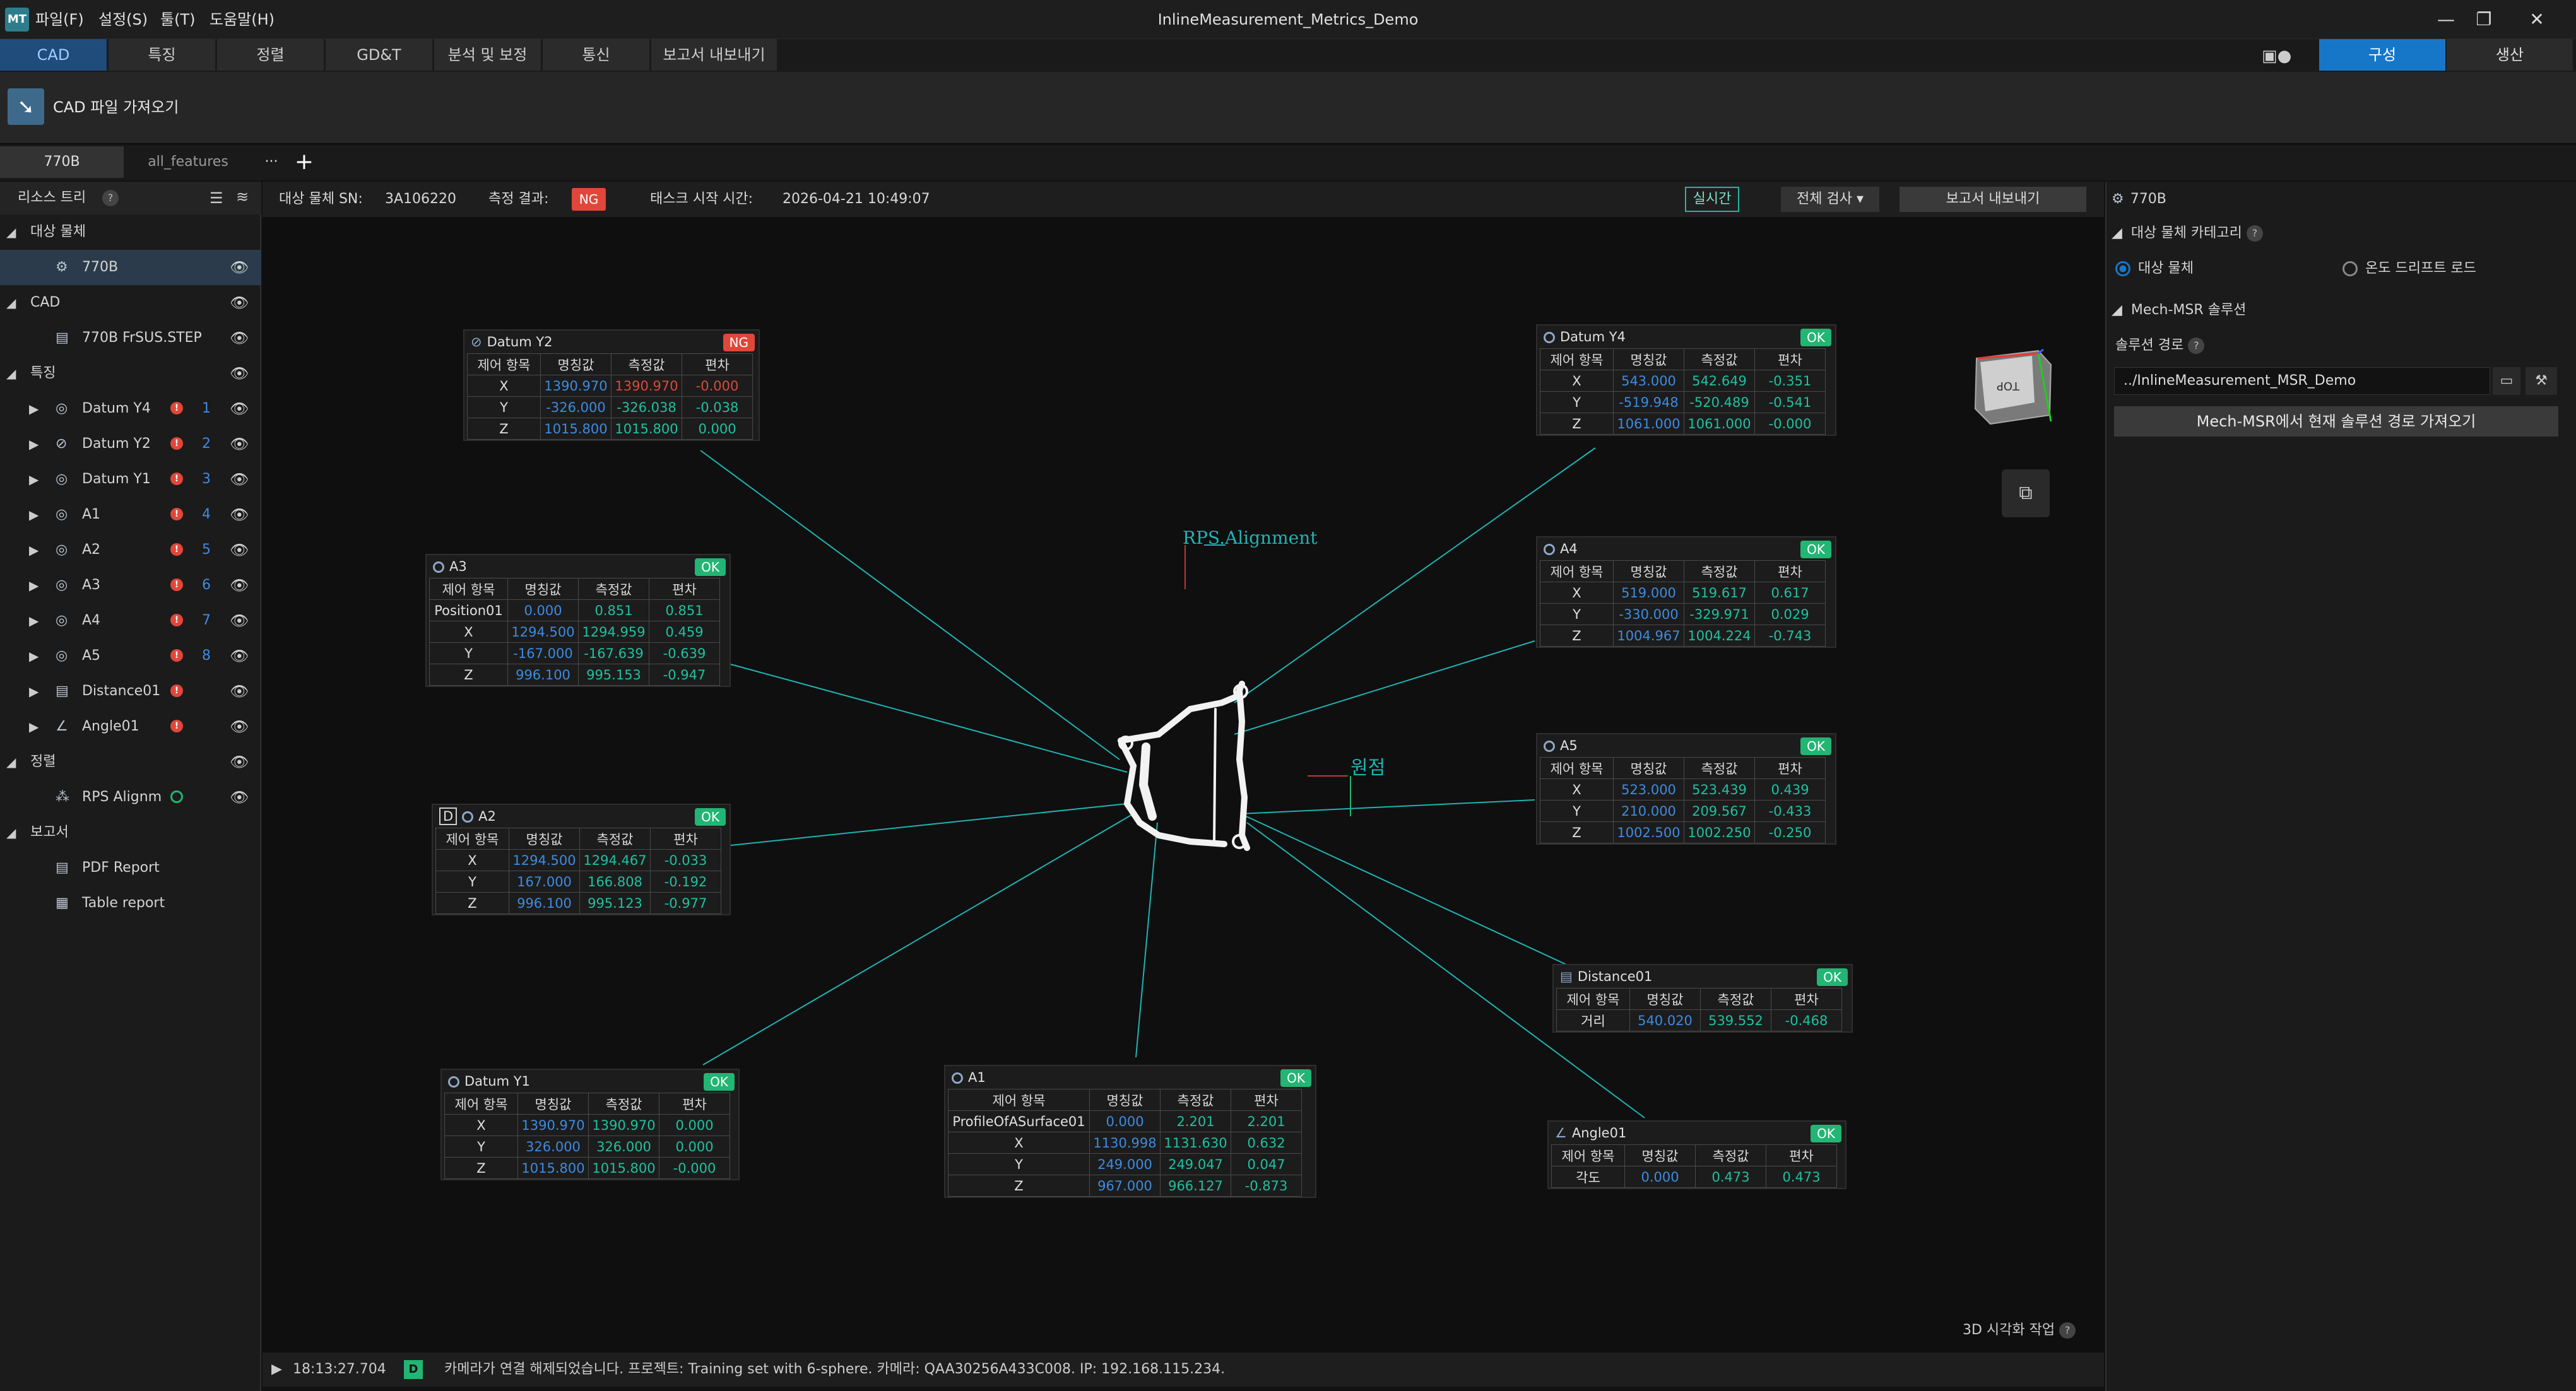 The image size is (2576, 1391). Describe the element at coordinates (131, 832) in the screenshot. I see `tree-section-report: ◢ 보고서` at that location.